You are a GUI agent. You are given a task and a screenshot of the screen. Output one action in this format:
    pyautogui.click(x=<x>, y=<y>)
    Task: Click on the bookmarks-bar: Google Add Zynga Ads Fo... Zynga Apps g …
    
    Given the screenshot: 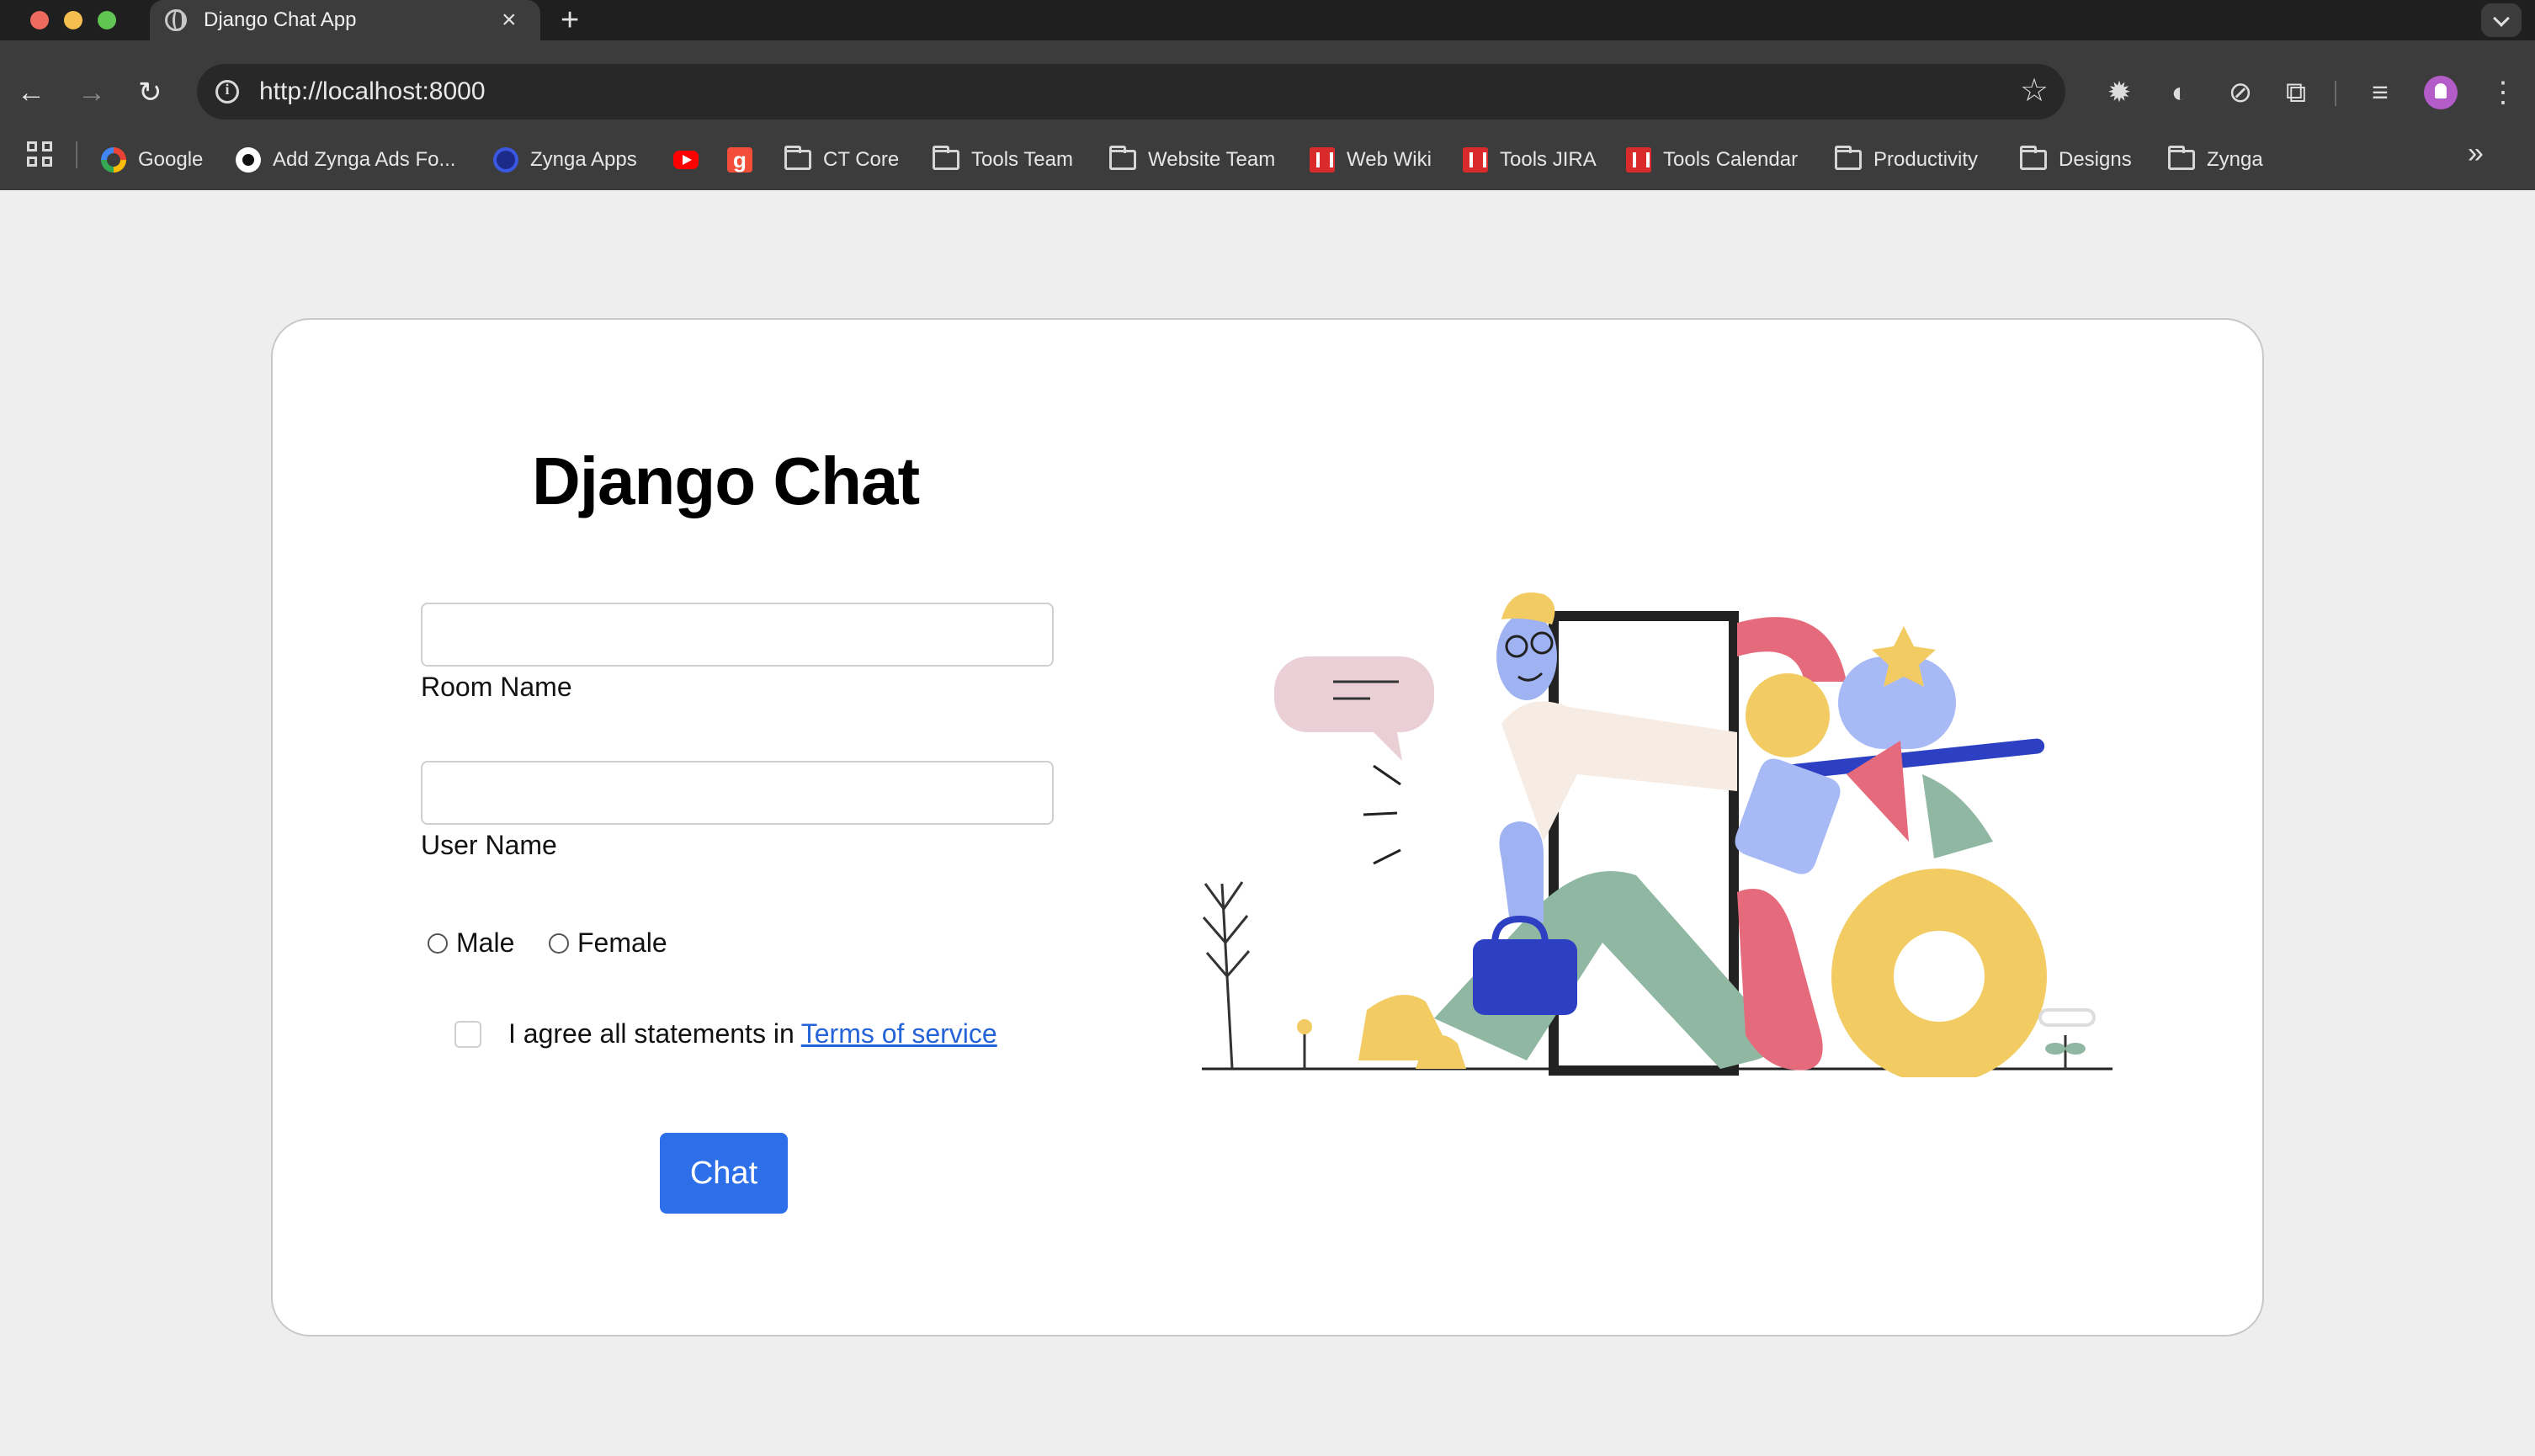 What is the action you would take?
    pyautogui.click(x=1267, y=160)
    